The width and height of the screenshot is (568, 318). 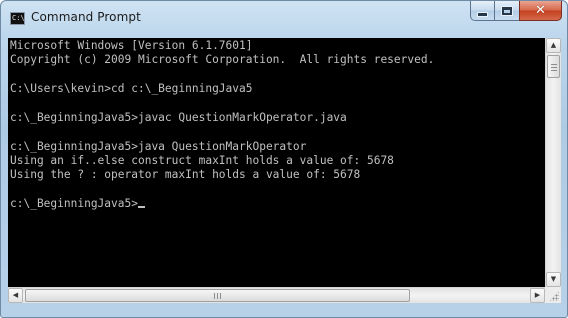 I want to click on console-prompt: c:\_BeginningJava5>, so click(x=74, y=203).